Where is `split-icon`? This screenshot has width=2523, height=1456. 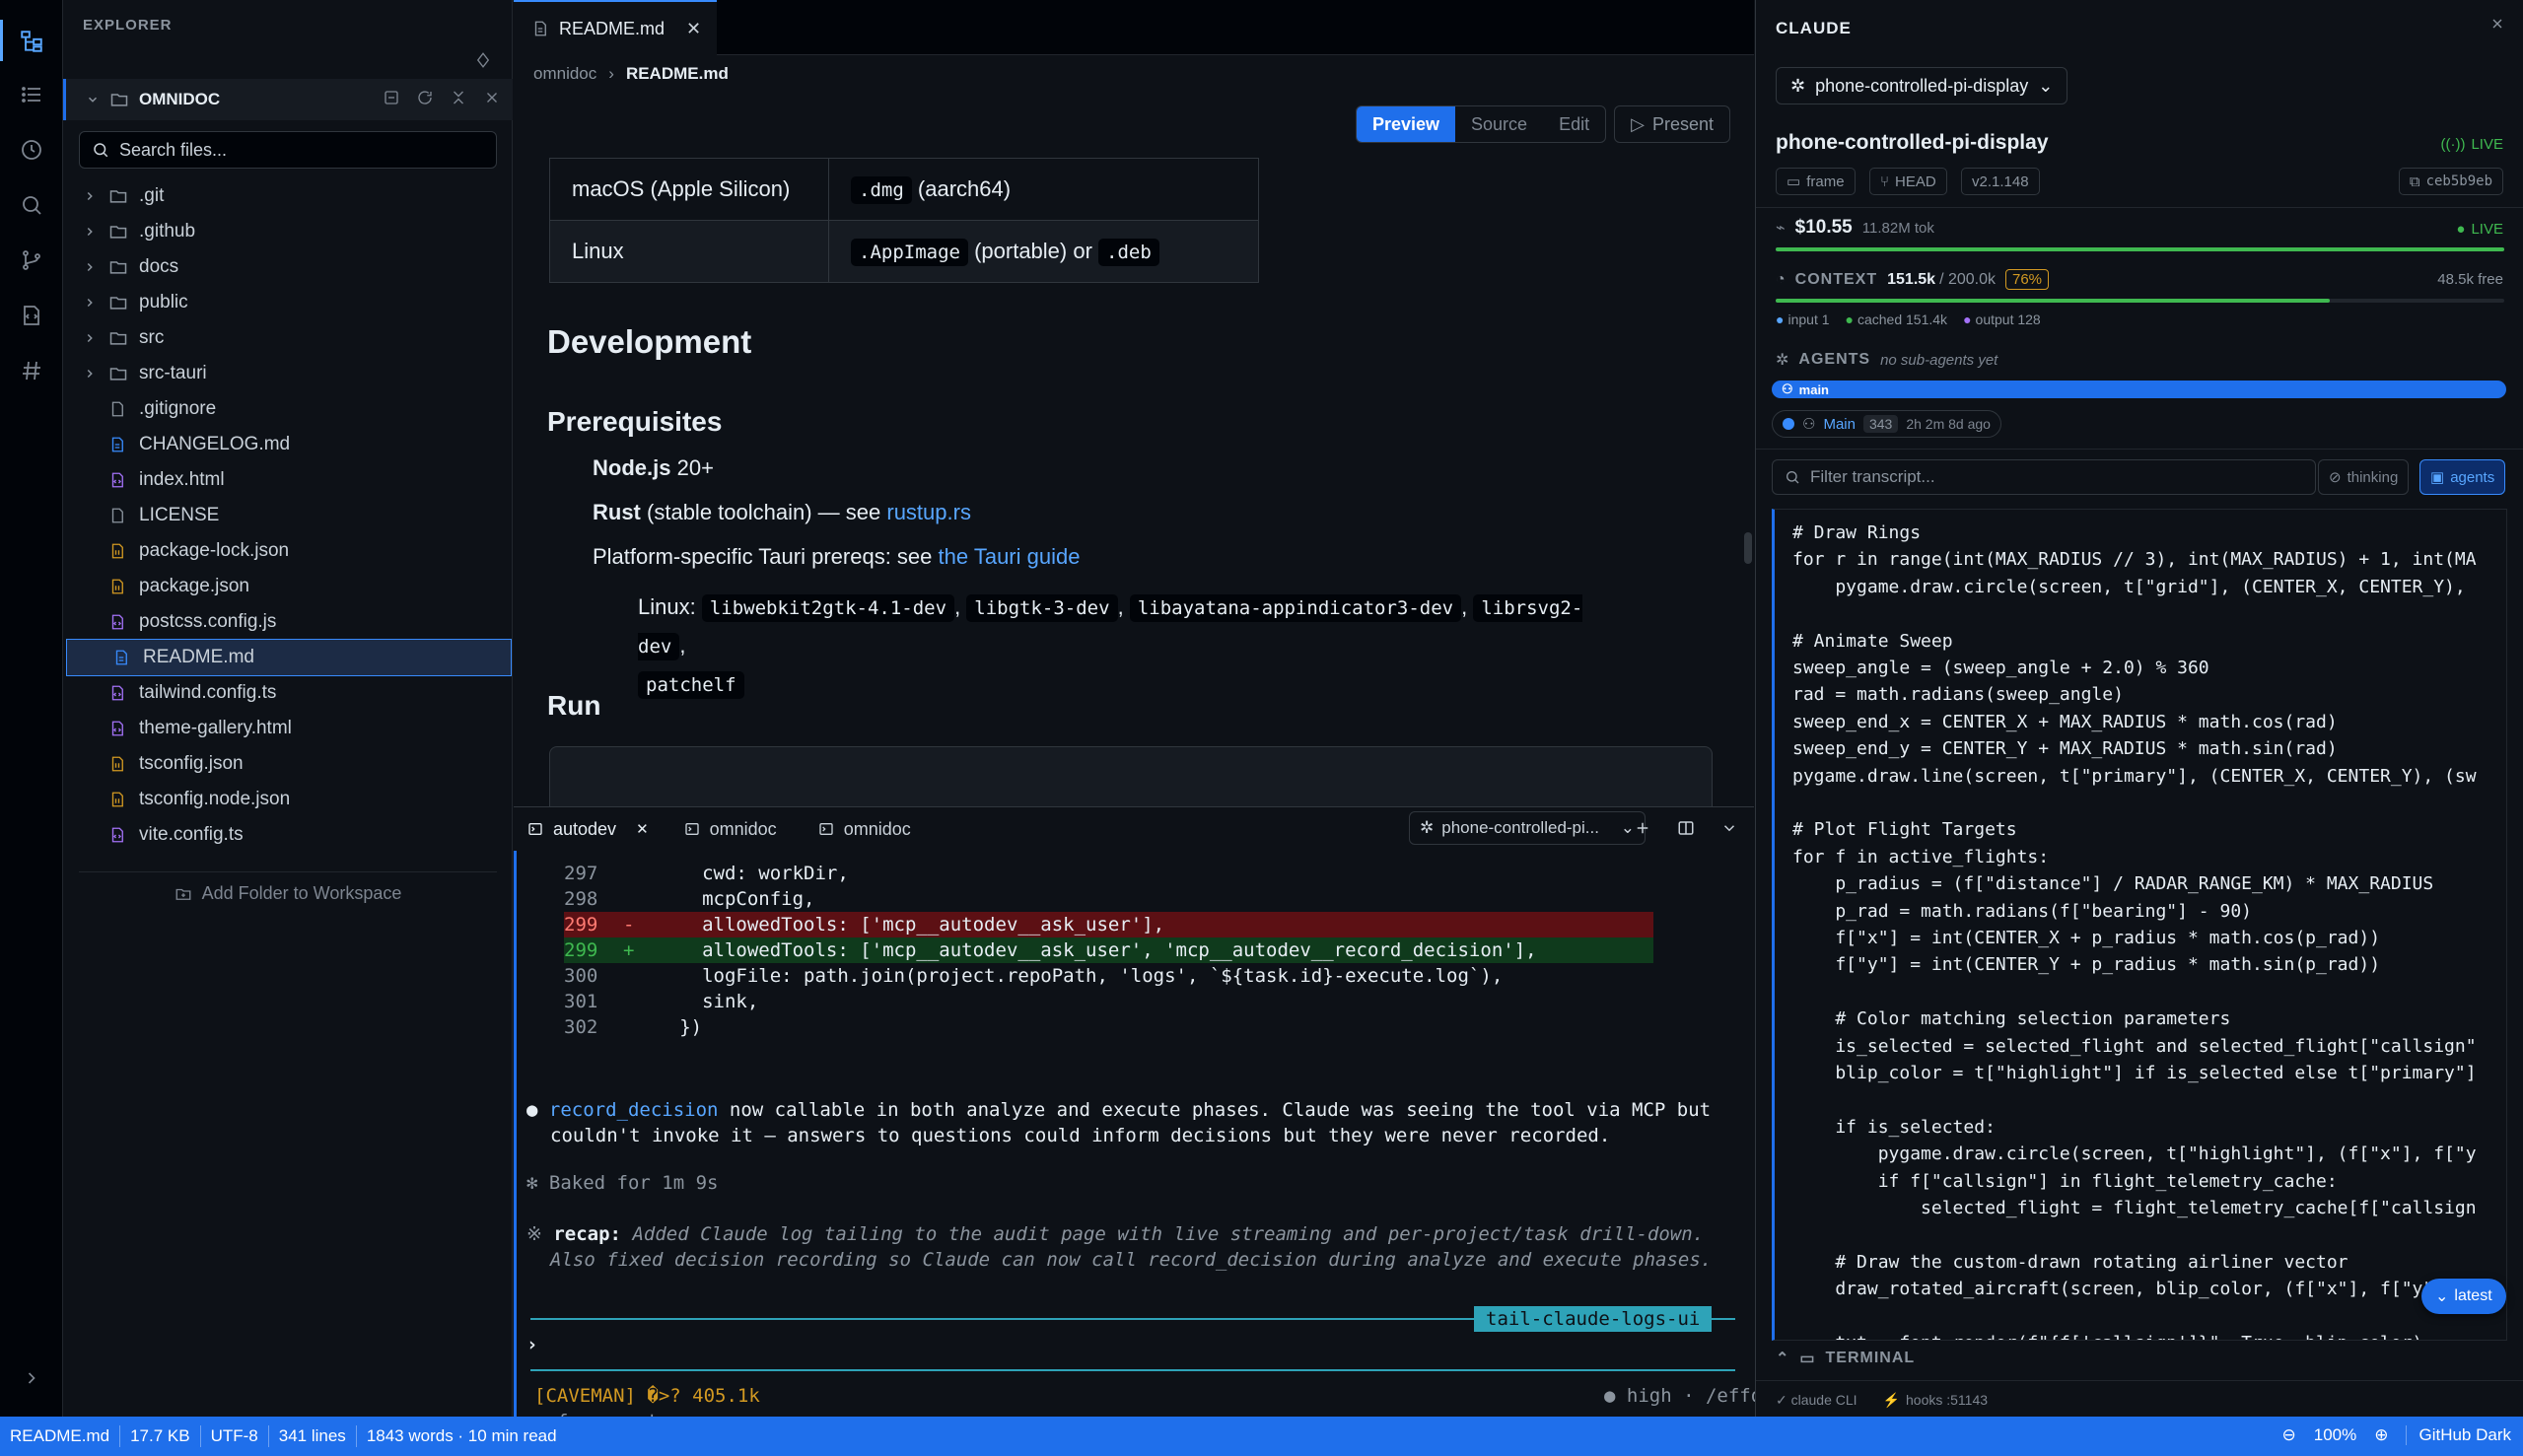
split-icon is located at coordinates (1686, 828).